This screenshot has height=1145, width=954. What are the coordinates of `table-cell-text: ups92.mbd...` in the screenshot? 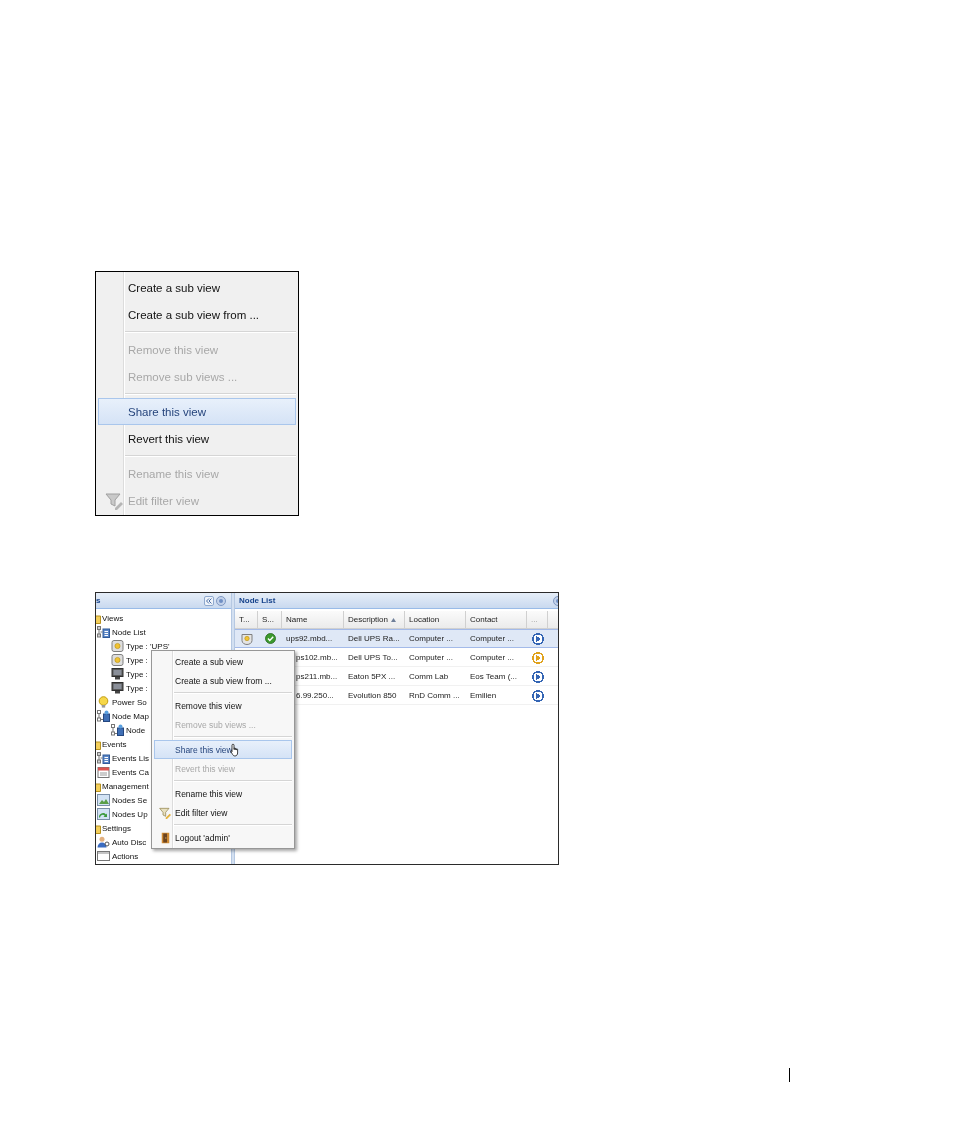 It's located at (309, 639).